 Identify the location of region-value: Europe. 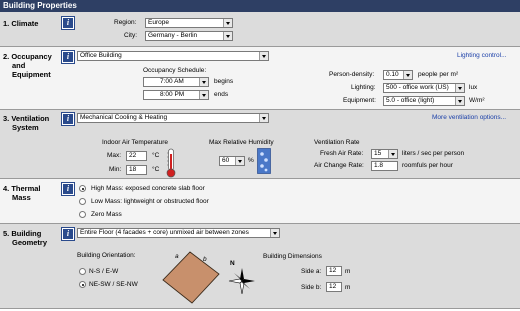
(158, 22).